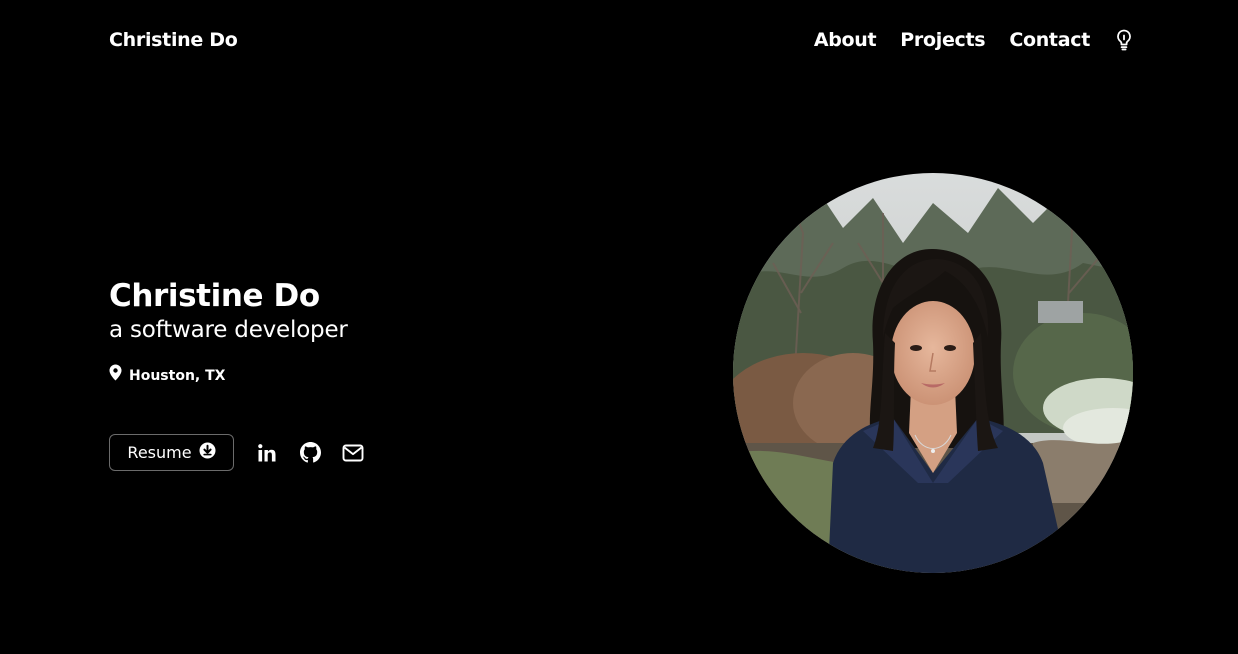 This screenshot has width=1238, height=654. What do you see at coordinates (942, 40) in the screenshot?
I see `nav-link-projects: Projects` at bounding box center [942, 40].